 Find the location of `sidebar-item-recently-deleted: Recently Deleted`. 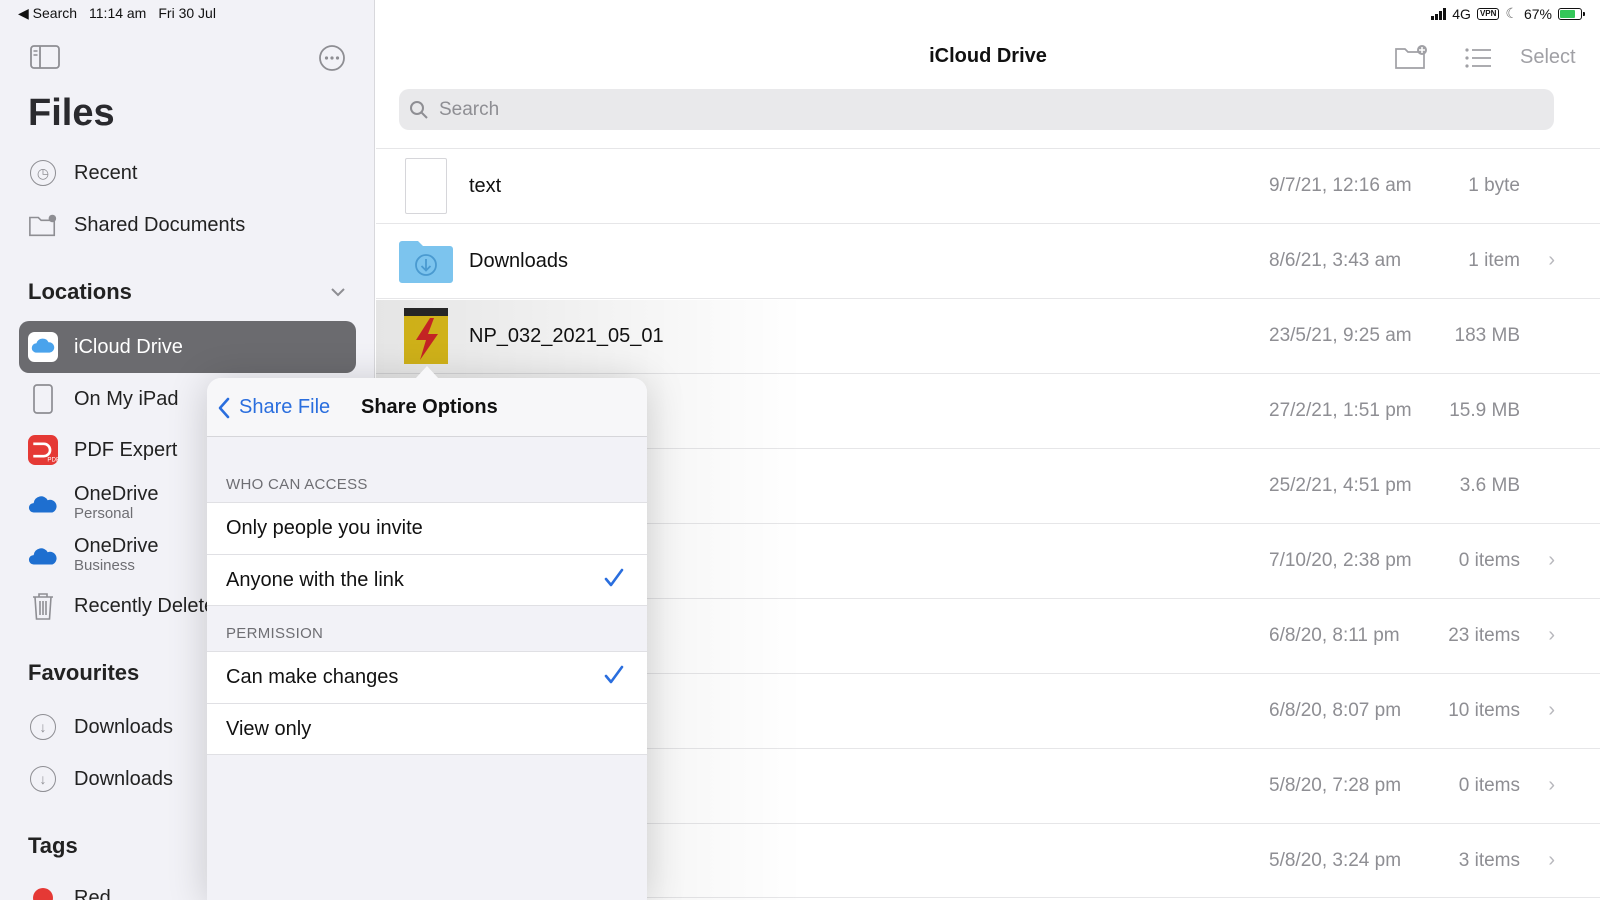

sidebar-item-recently-deleted: Recently Deleted is located at coordinates (127, 606).